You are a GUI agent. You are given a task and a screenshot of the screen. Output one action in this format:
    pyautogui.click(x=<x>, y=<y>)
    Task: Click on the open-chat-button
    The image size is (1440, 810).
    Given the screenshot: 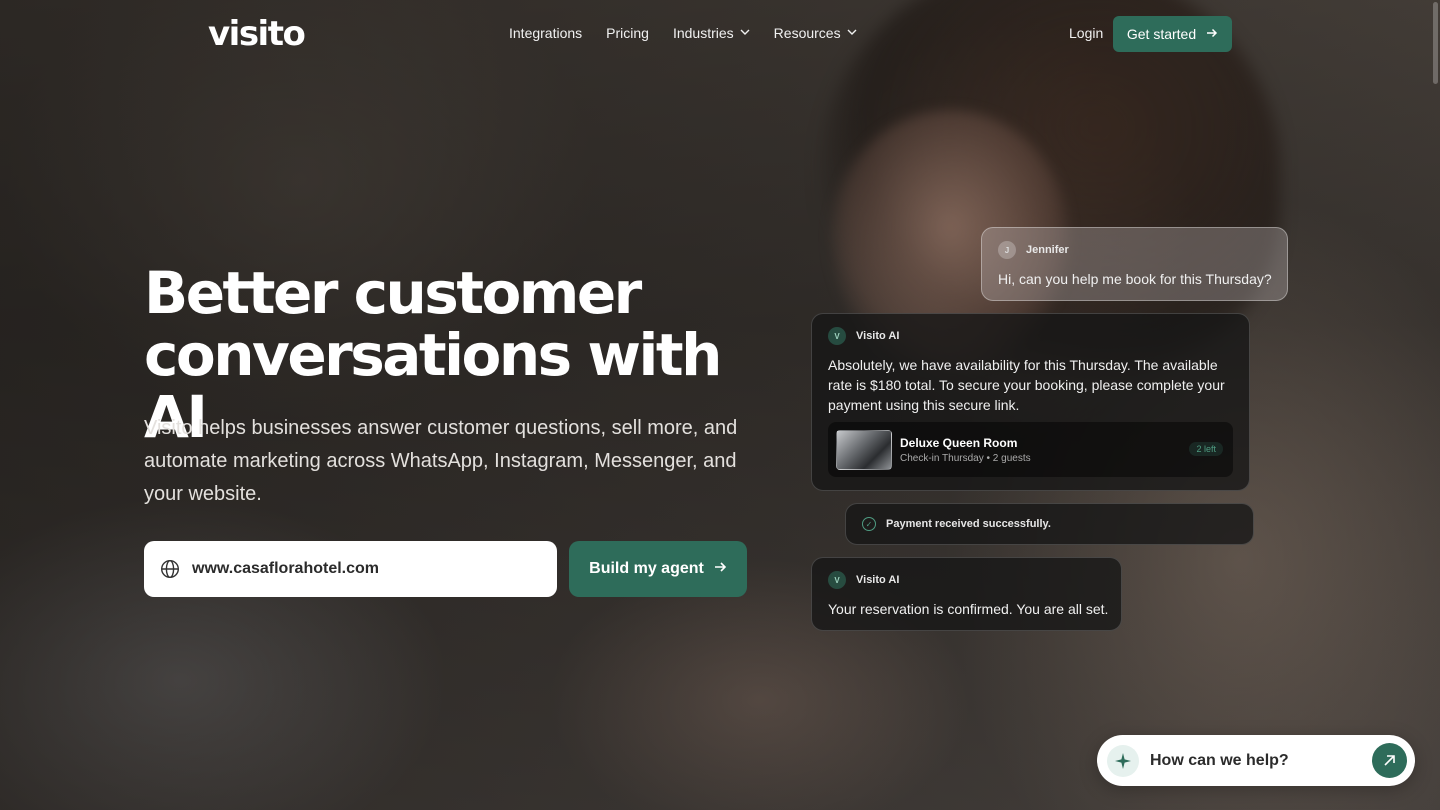 What is the action you would take?
    pyautogui.click(x=1389, y=760)
    